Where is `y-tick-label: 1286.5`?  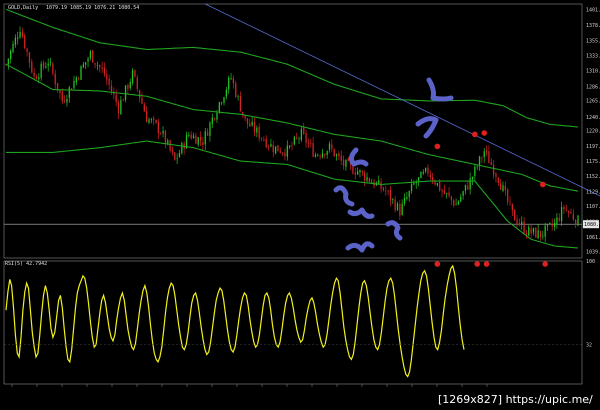
y-tick-label: 1286.5 is located at coordinates (593, 88).